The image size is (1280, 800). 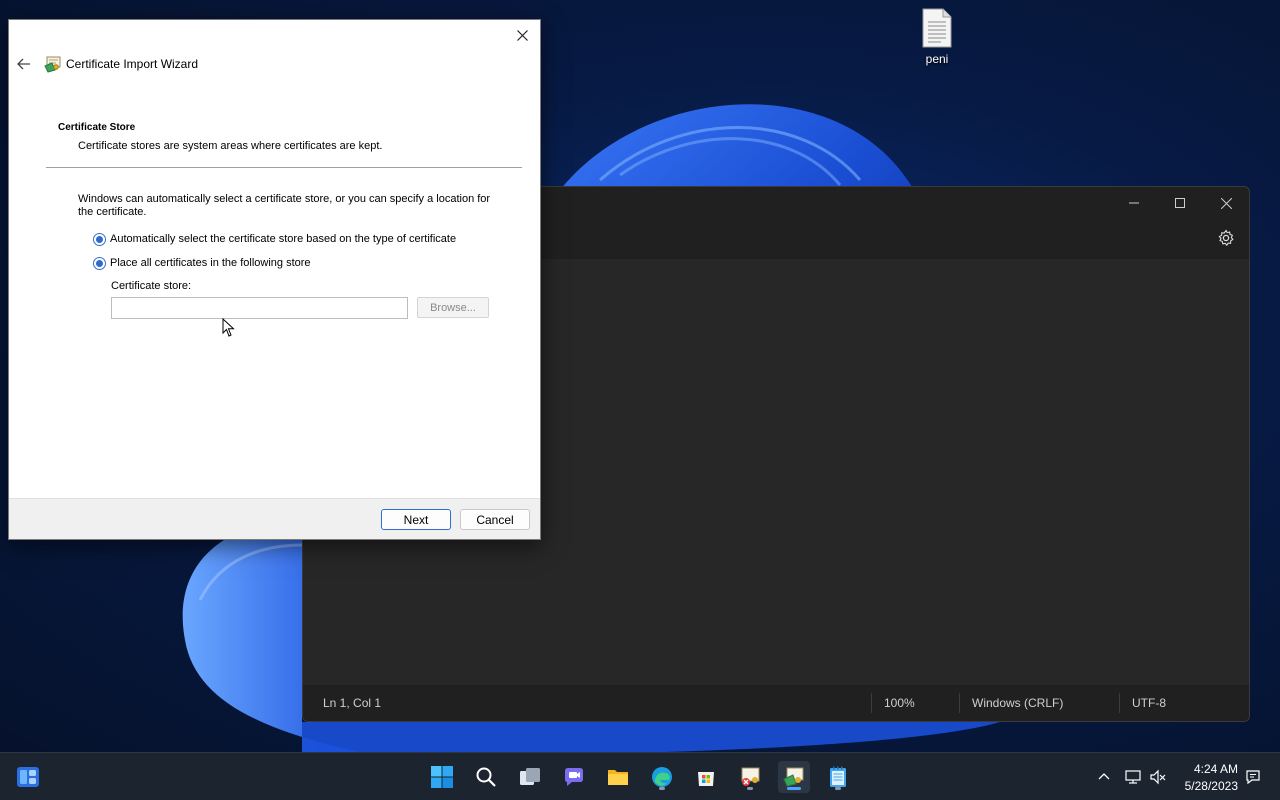 What do you see at coordinates (229, 327) in the screenshot?
I see `mouse-cursor-icon` at bounding box center [229, 327].